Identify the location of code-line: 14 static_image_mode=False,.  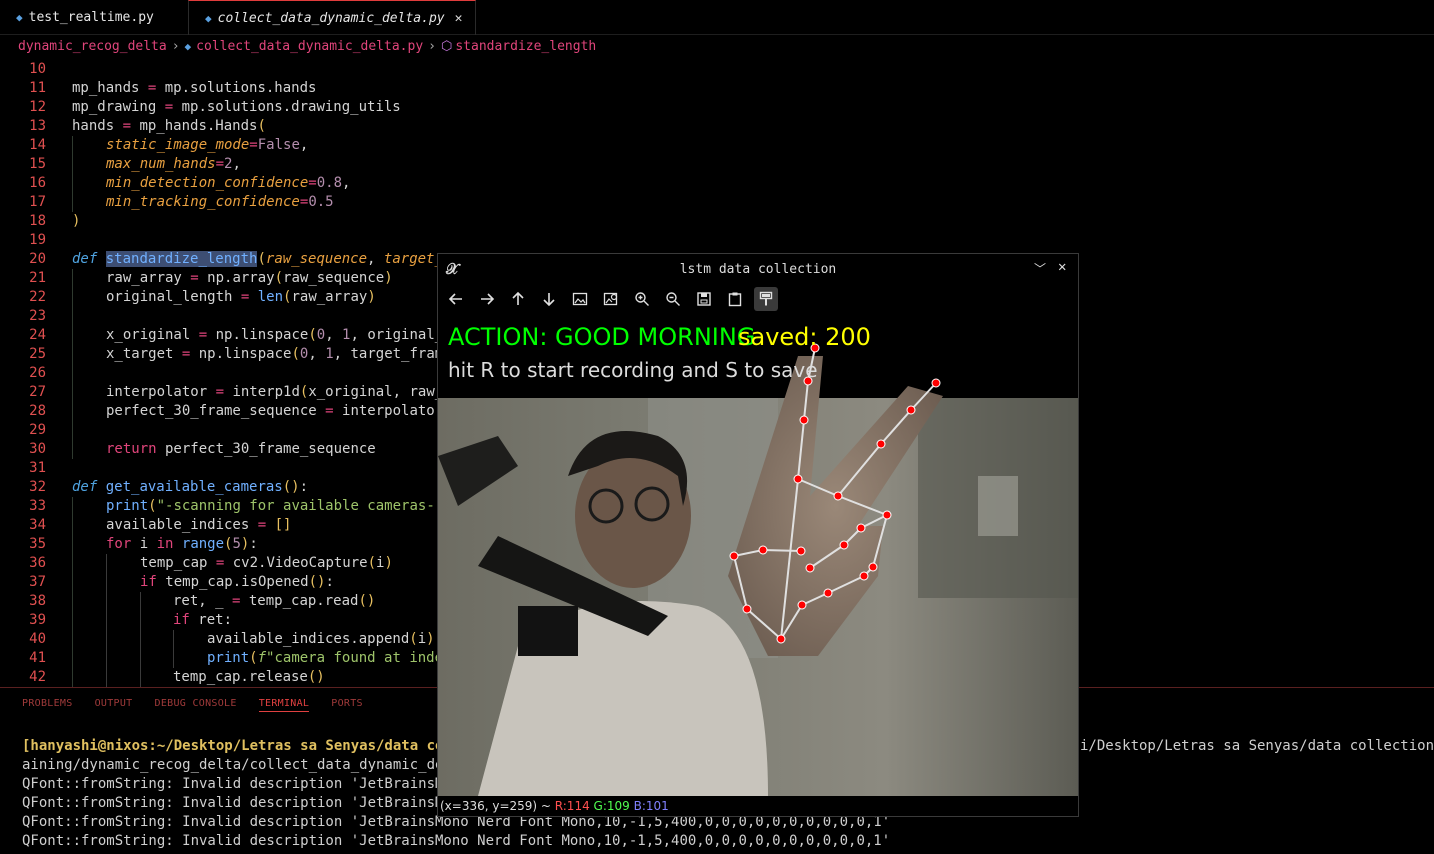
(717, 145).